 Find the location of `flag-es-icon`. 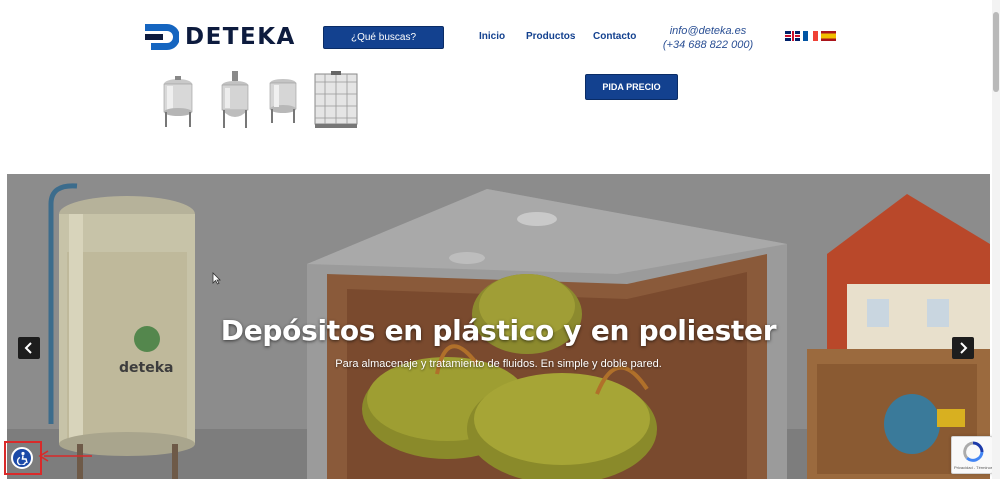

flag-es-icon is located at coordinates (828, 36).